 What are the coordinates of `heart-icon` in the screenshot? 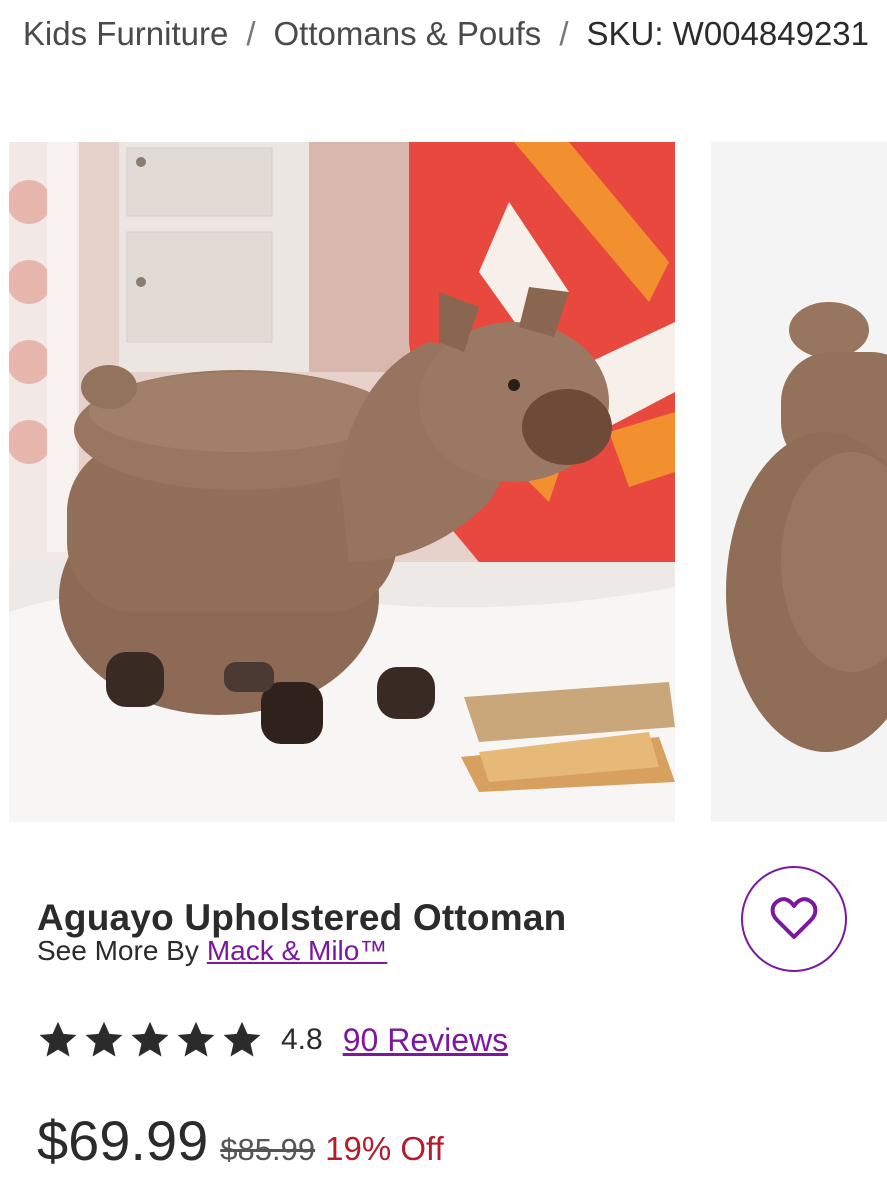 It's located at (794, 918).